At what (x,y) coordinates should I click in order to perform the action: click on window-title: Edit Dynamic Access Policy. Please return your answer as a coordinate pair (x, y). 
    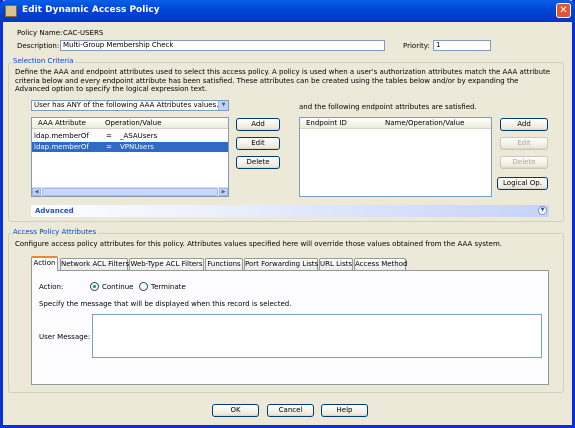
    Looking at the image, I should click on (91, 10).